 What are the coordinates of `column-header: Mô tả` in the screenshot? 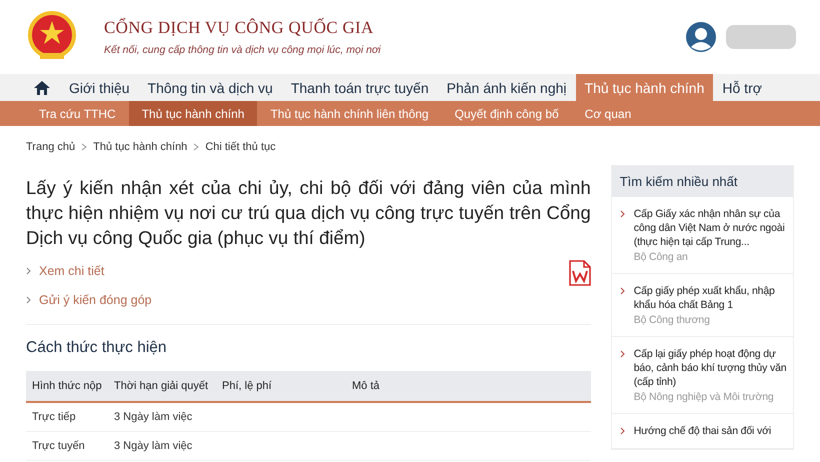 It's located at (468, 386).